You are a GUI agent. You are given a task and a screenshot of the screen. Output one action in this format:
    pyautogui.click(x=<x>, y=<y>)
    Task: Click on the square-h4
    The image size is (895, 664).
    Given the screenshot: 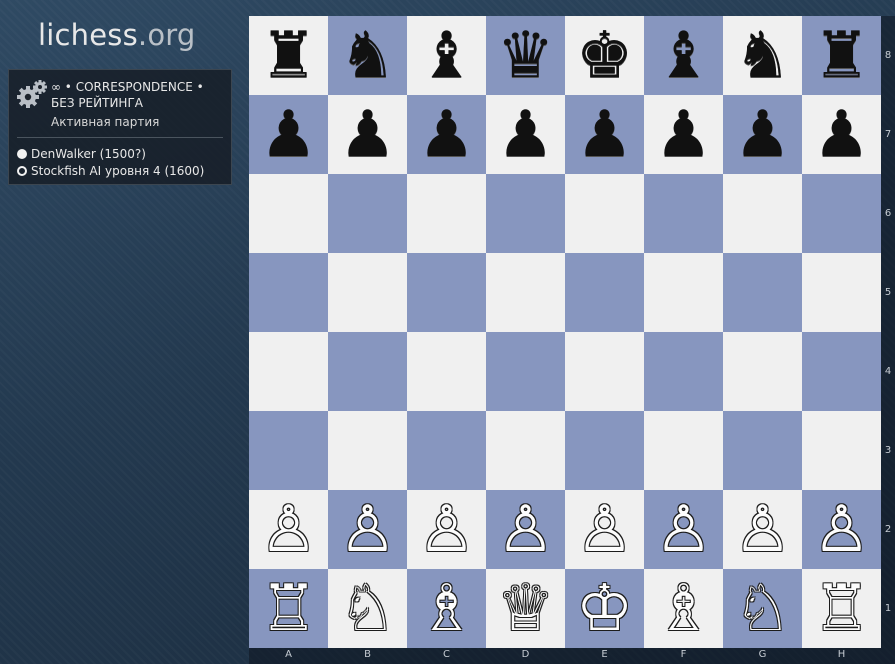 What is the action you would take?
    pyautogui.click(x=841, y=371)
    